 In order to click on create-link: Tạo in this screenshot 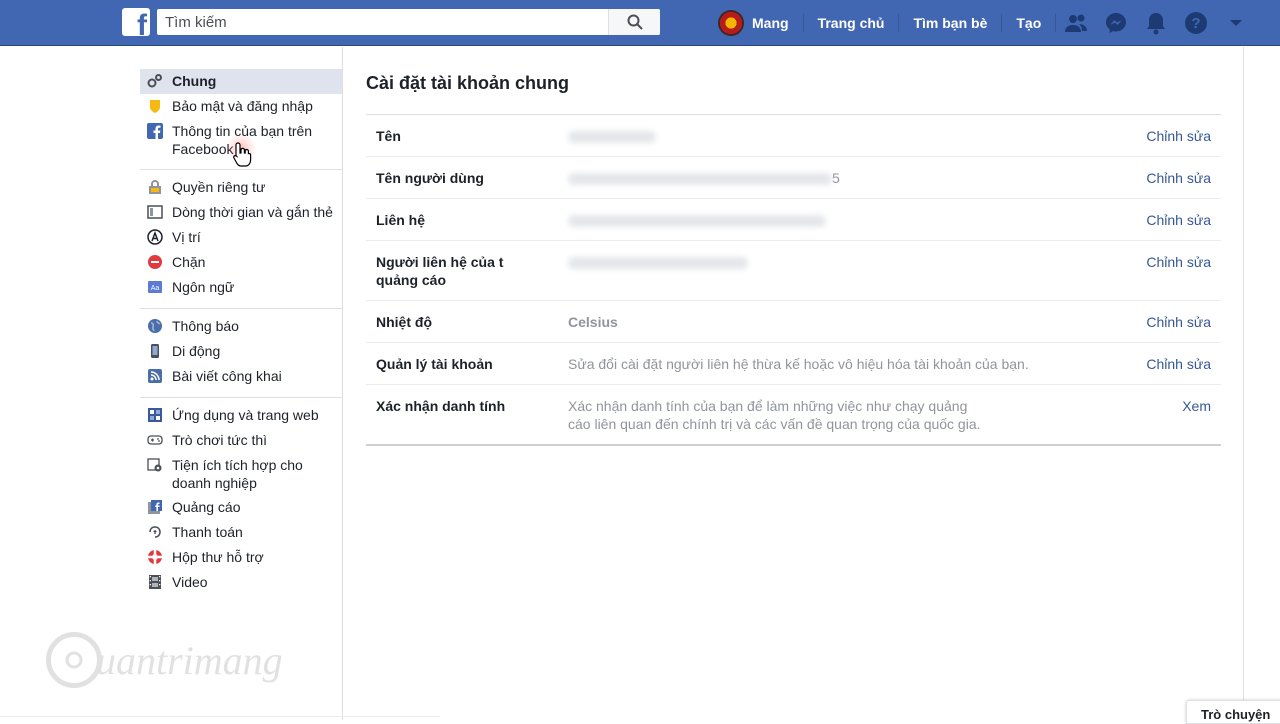, I will do `click(1028, 23)`.